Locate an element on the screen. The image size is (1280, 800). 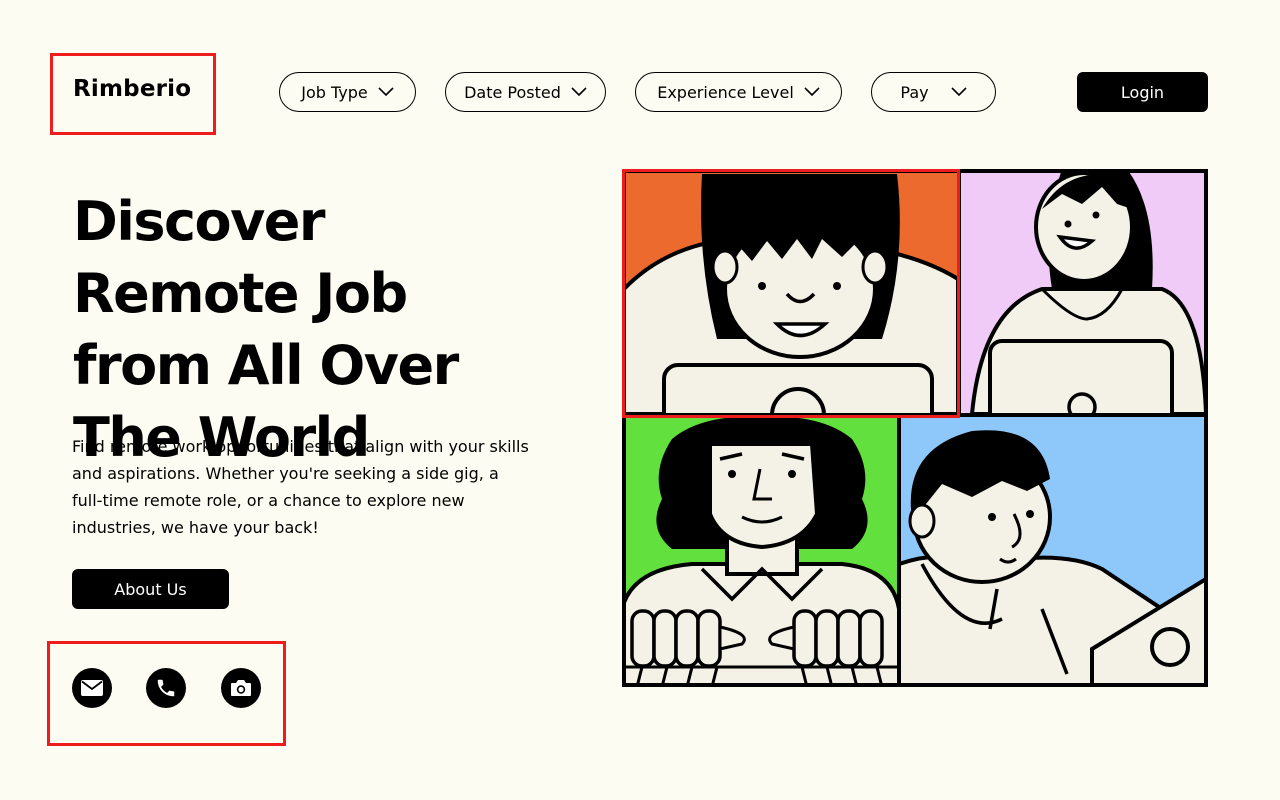
filter-job-type: Job Type is located at coordinates (347, 92).